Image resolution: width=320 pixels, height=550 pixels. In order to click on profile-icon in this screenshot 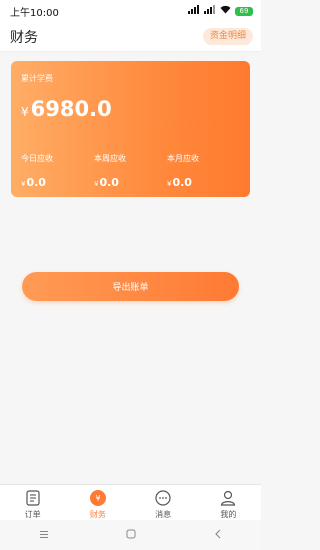, I will do `click(228, 498)`.